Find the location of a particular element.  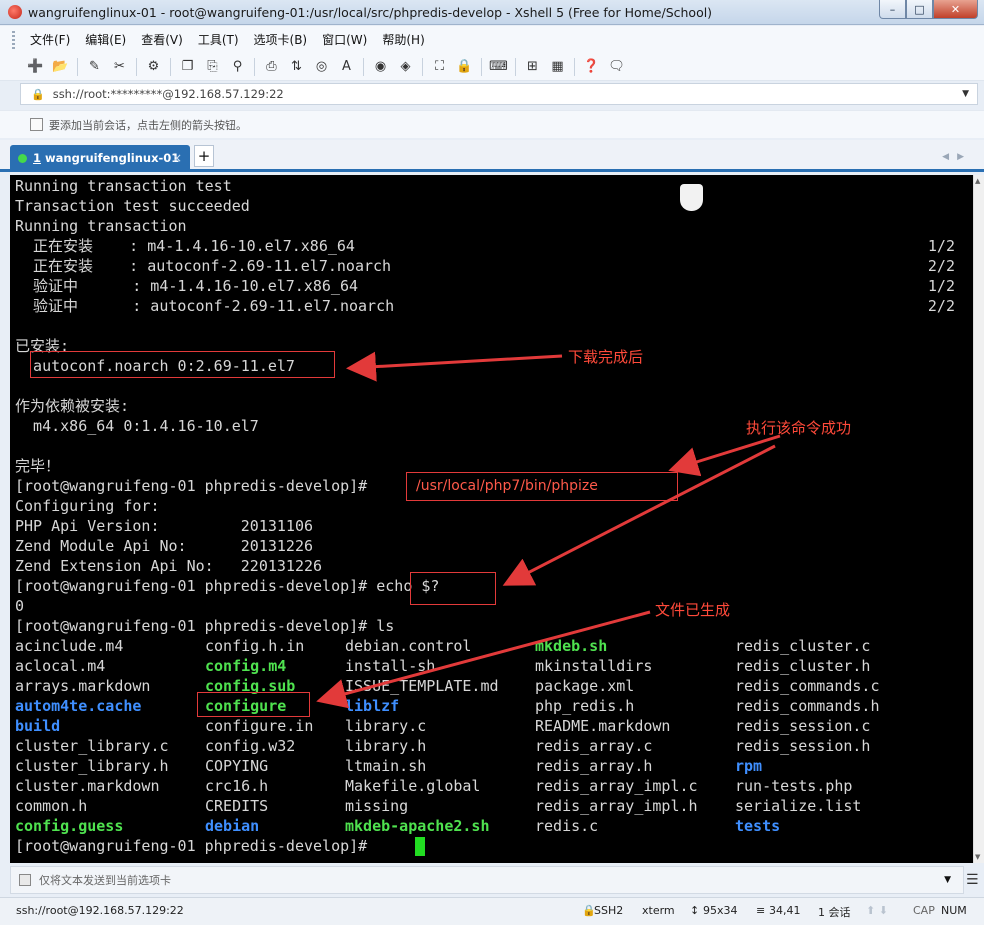

ls-entry-dir: debian is located at coordinates (232, 826).